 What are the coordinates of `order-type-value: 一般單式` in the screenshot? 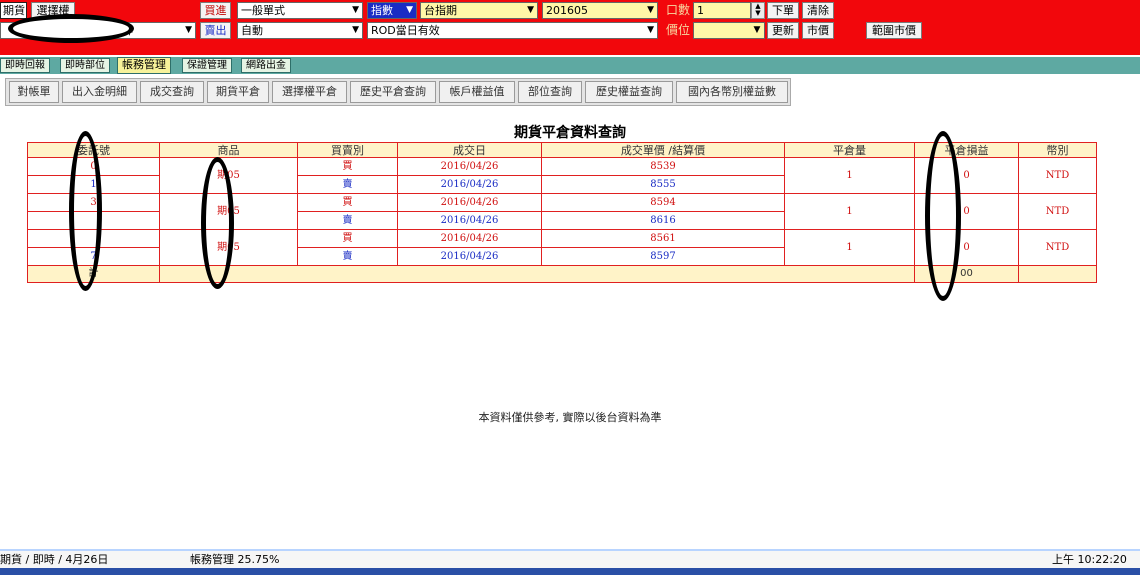 It's located at (263, 10).